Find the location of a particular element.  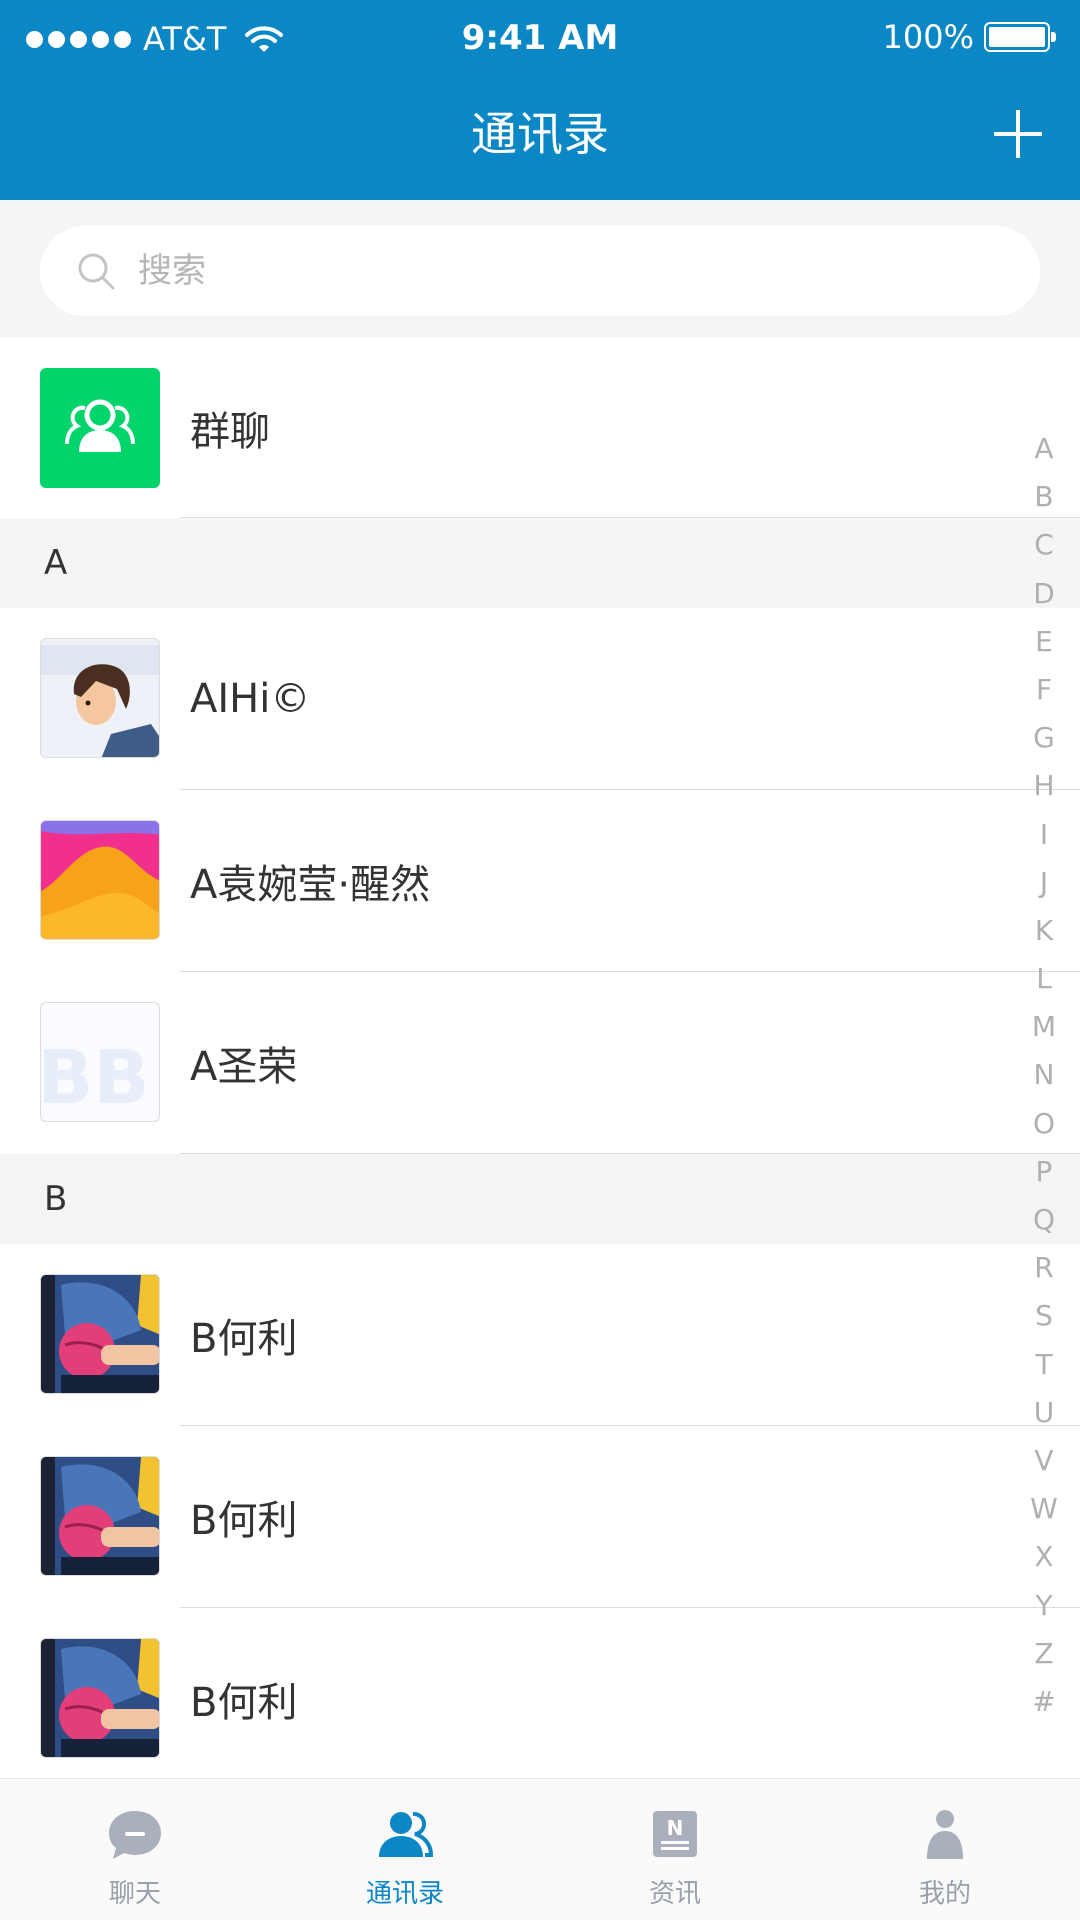

index-letter: M is located at coordinates (1044, 1027).